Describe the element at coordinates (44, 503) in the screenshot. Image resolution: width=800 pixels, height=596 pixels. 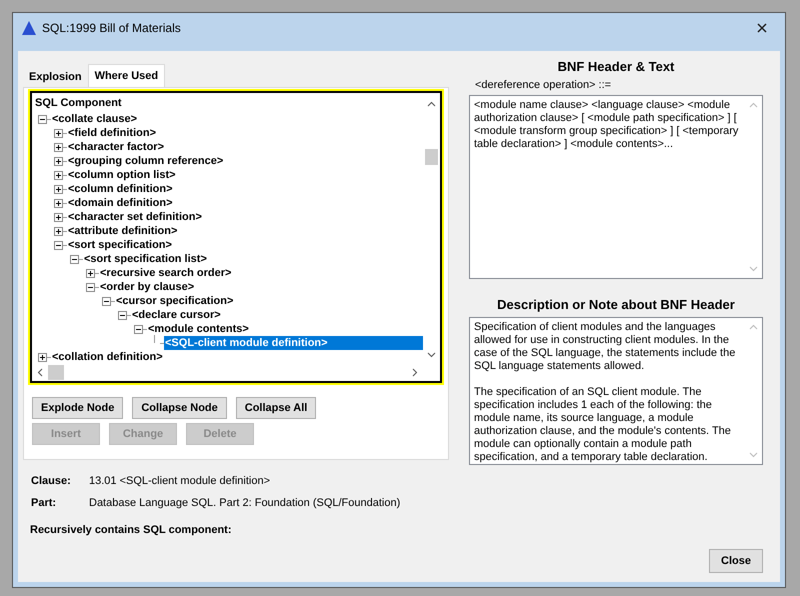
I see `detail-label: Part:` at that location.